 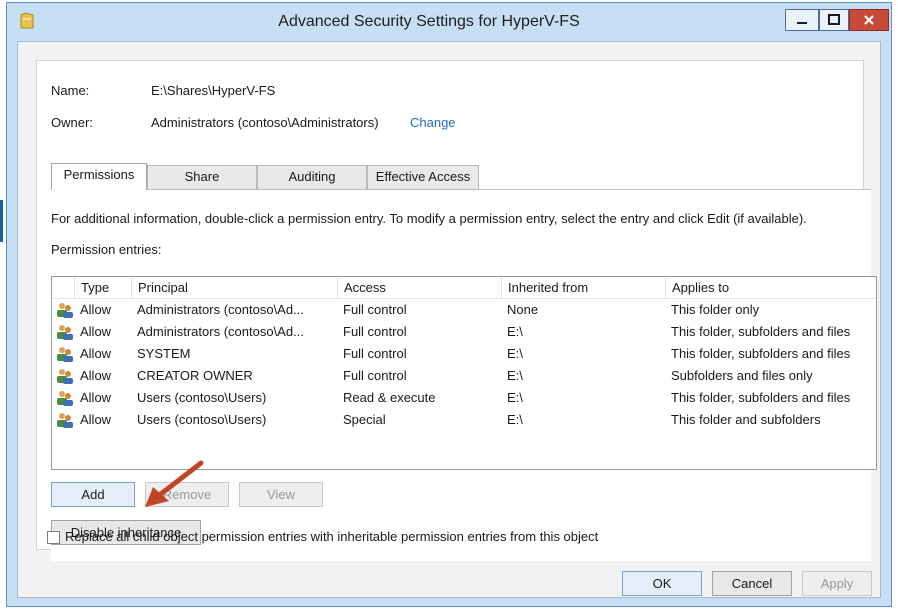 I want to click on cancel-button: Cancel, so click(x=752, y=583).